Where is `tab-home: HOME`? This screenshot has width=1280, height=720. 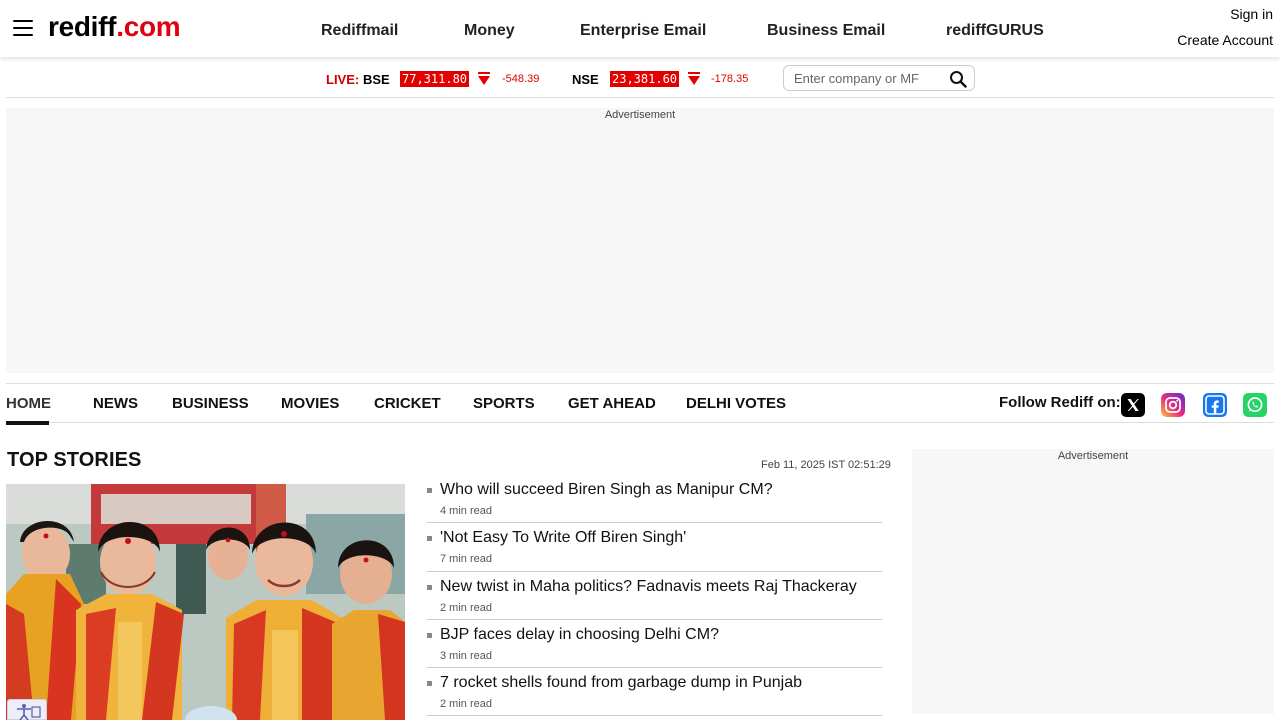 tab-home: HOME is located at coordinates (28, 403).